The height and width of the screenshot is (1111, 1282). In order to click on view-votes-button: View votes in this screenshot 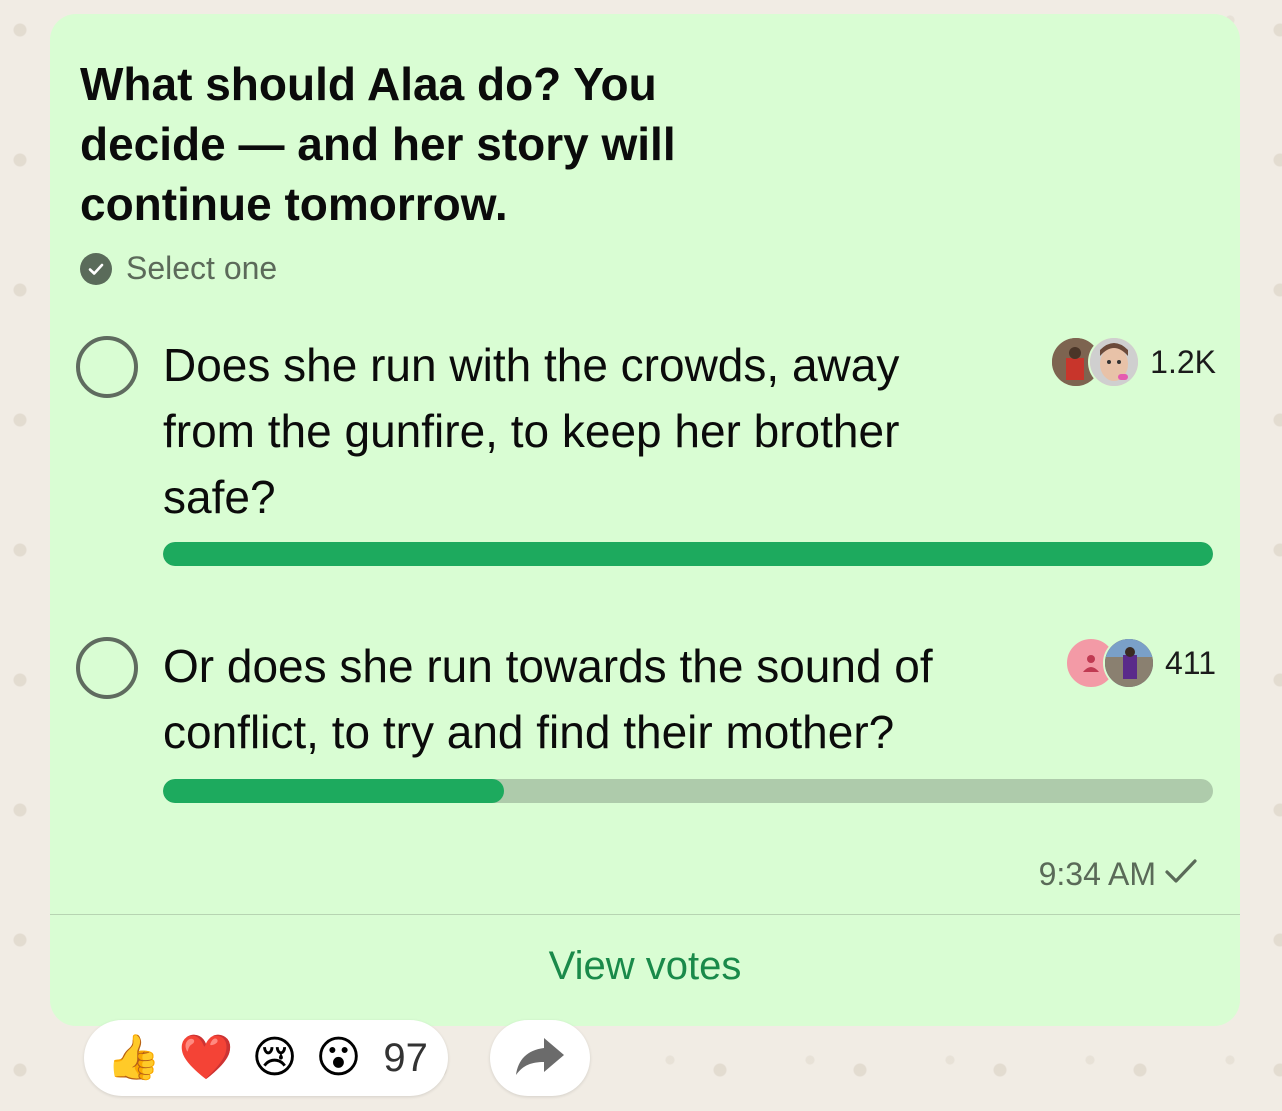, I will do `click(645, 966)`.